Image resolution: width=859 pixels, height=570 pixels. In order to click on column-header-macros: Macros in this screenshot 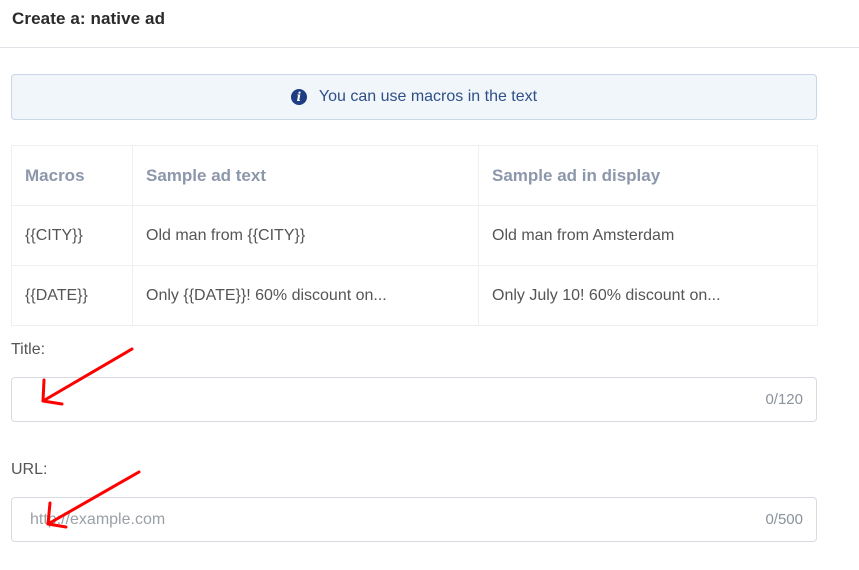, I will do `click(72, 175)`.